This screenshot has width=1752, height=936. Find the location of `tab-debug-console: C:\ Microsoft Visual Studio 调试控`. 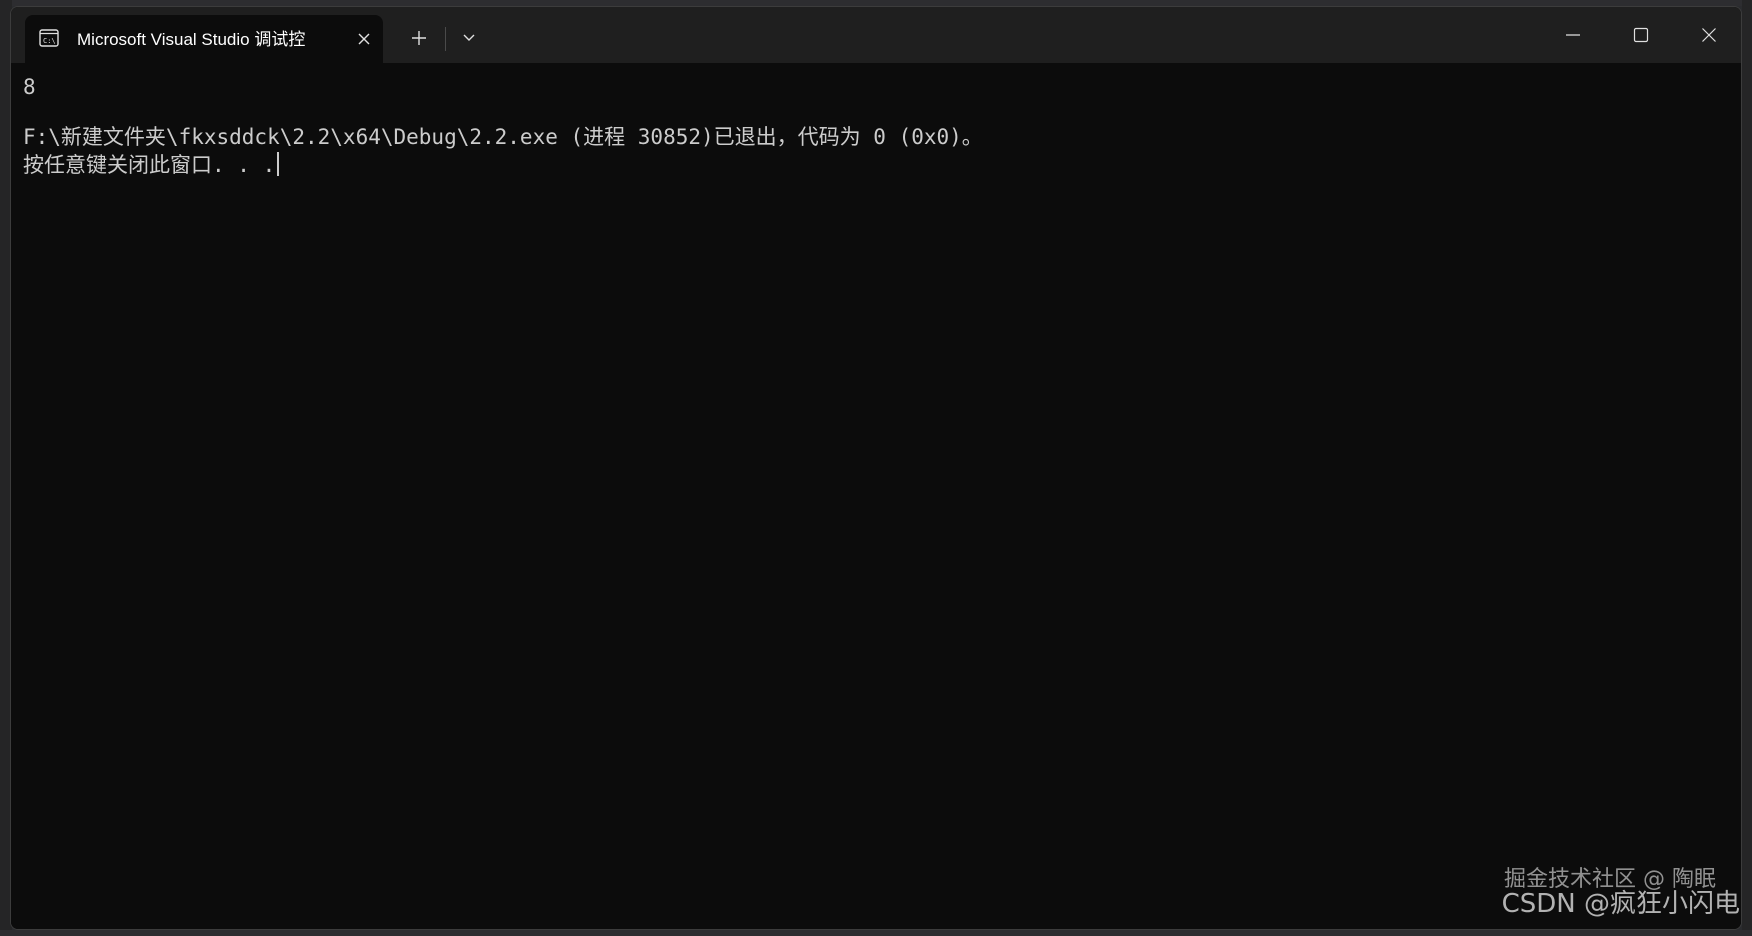

tab-debug-console: C:\ Microsoft Visual Studio 调试控 is located at coordinates (204, 39).